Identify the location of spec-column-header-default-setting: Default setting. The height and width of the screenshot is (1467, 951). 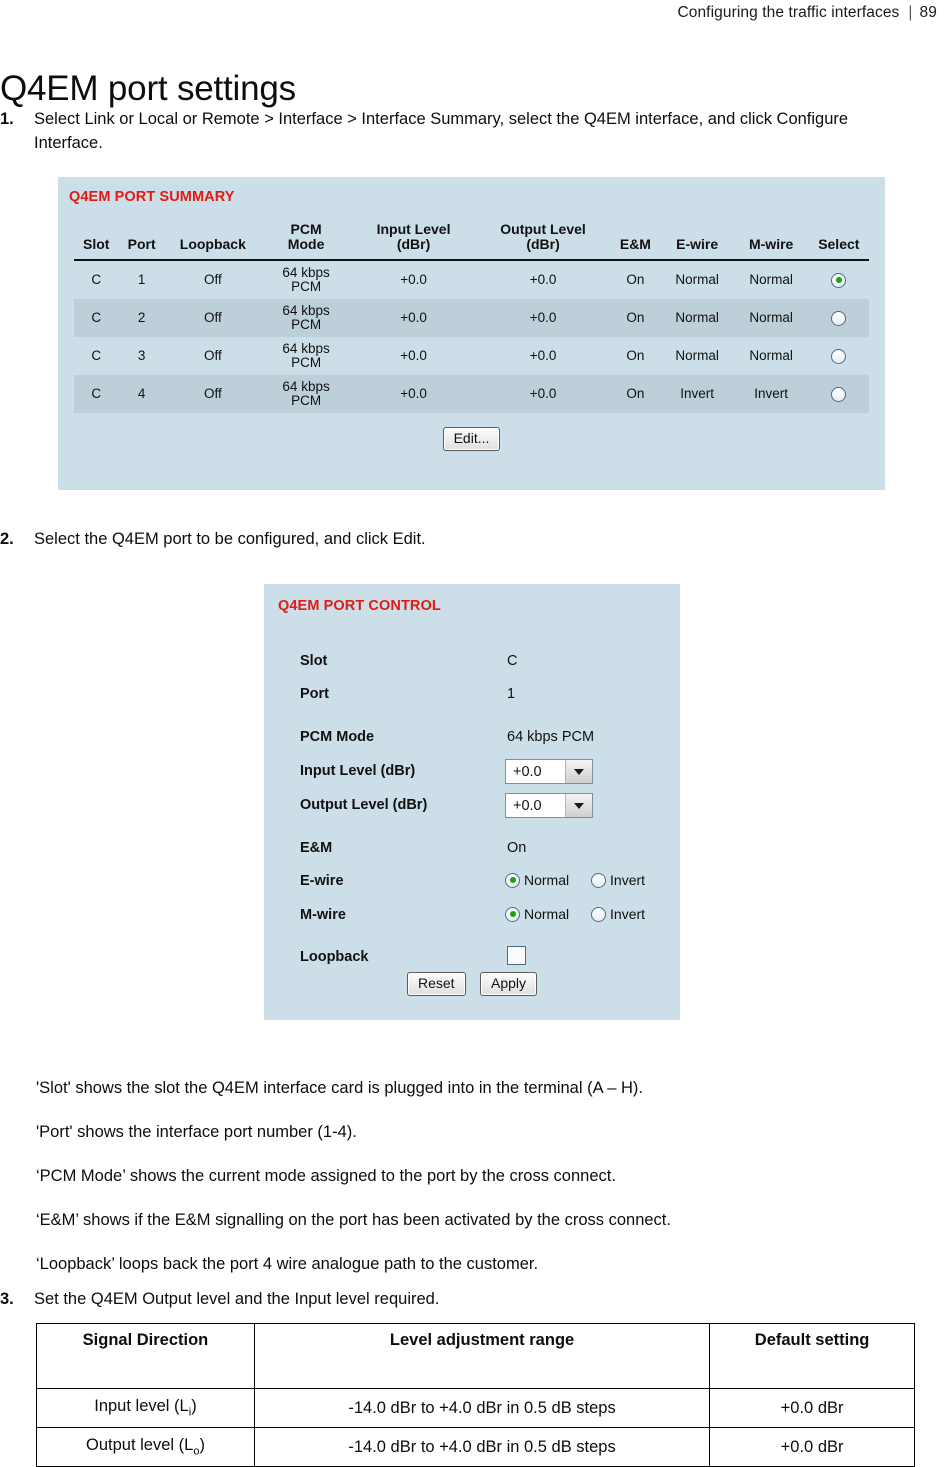
(812, 1356).